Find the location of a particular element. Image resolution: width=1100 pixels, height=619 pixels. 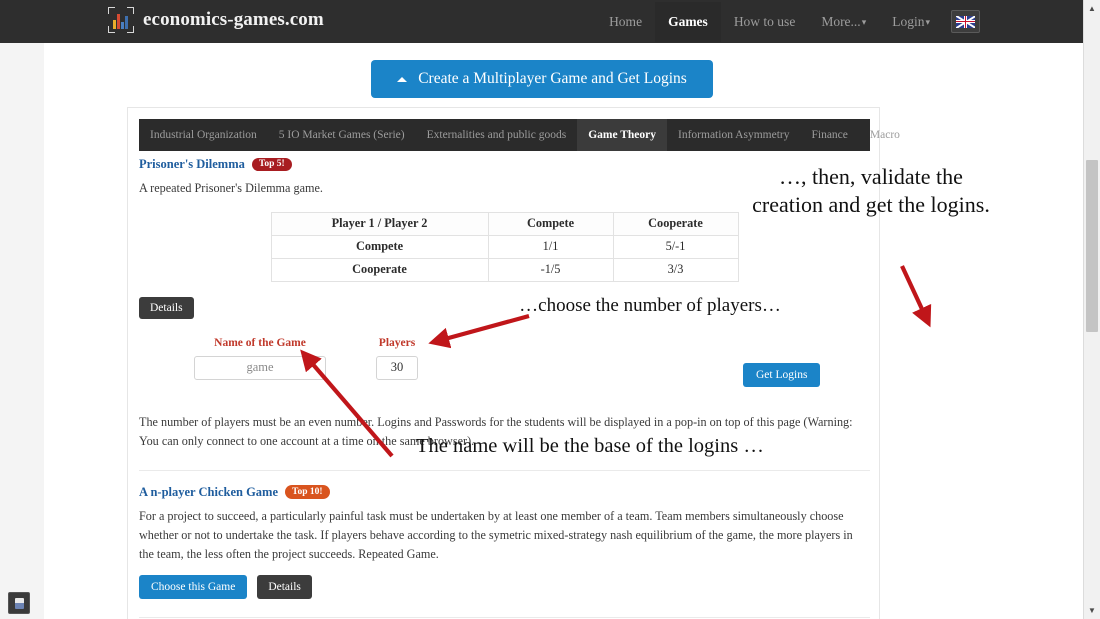

nav-item-home: Home is located at coordinates (625, 22).